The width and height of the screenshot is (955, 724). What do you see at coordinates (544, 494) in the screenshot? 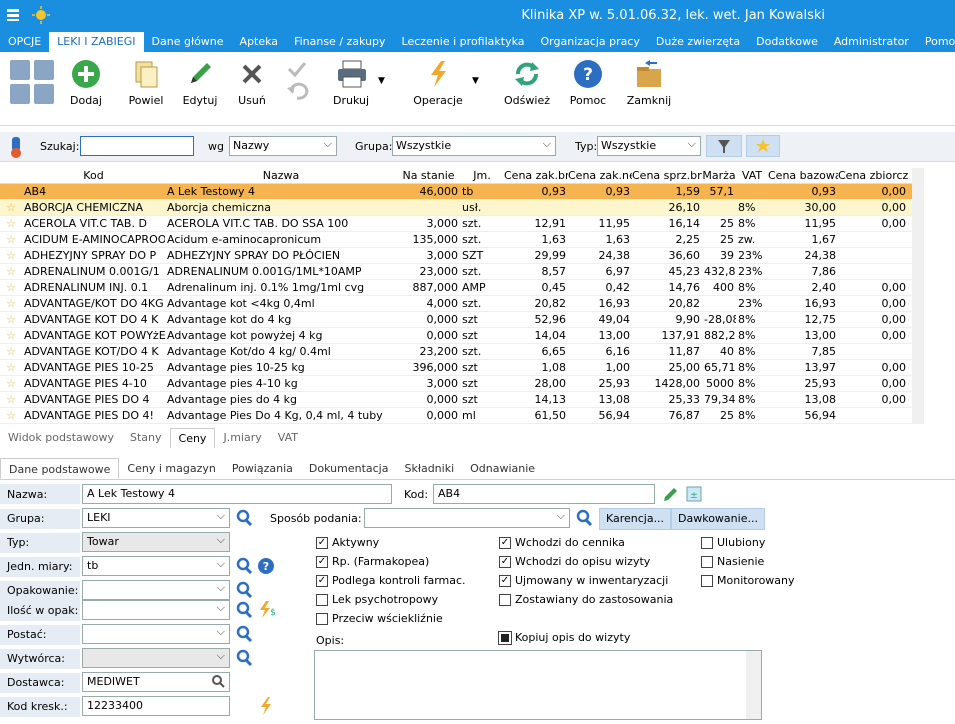
I see `code-field: AB4` at bounding box center [544, 494].